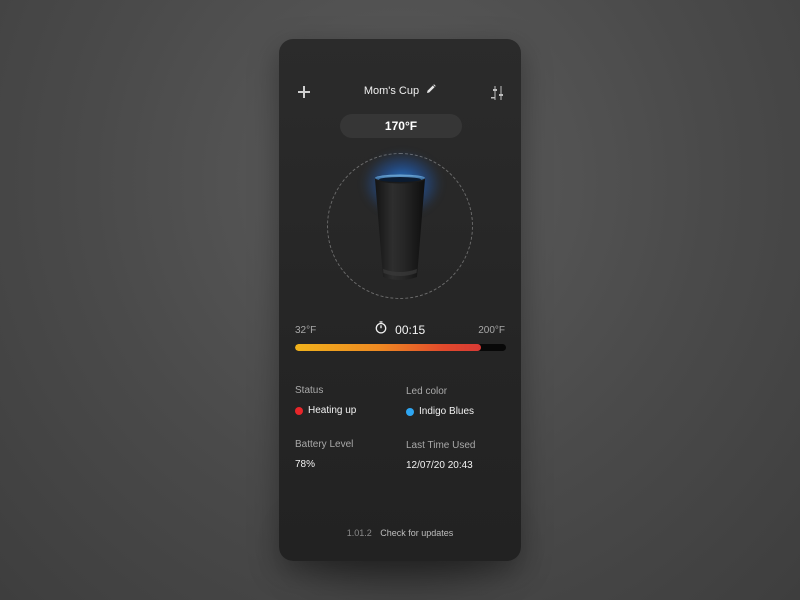 This screenshot has height=600, width=800. Describe the element at coordinates (324, 444) in the screenshot. I see `battery-label: Battery Level` at that location.